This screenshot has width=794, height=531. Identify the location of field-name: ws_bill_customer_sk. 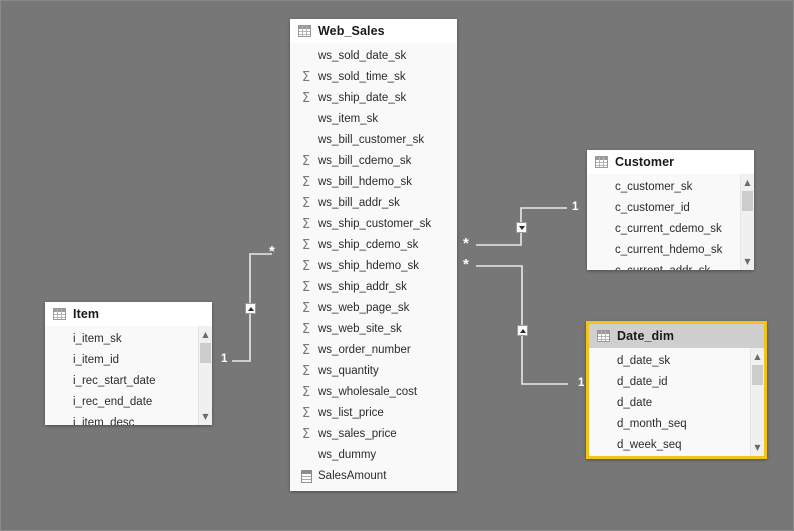
(371, 139).